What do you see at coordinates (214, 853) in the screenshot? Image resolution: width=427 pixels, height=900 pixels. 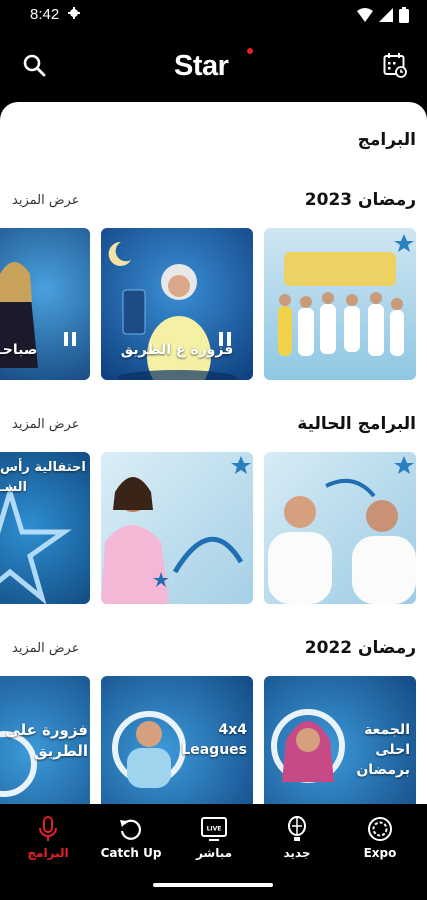 I see `nav-label: مباشر` at bounding box center [214, 853].